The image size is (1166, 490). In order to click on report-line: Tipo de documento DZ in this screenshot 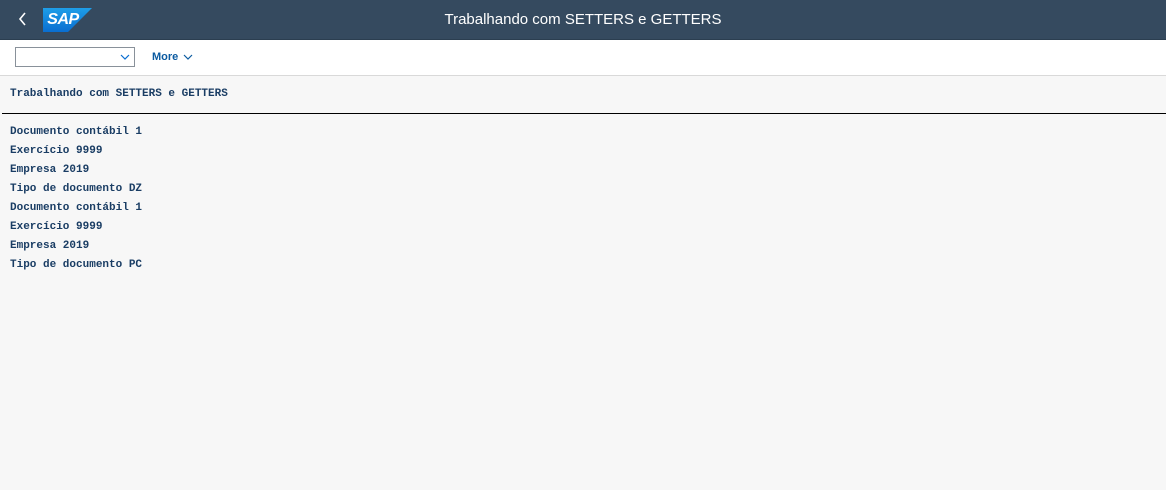, I will do `click(76, 189)`.